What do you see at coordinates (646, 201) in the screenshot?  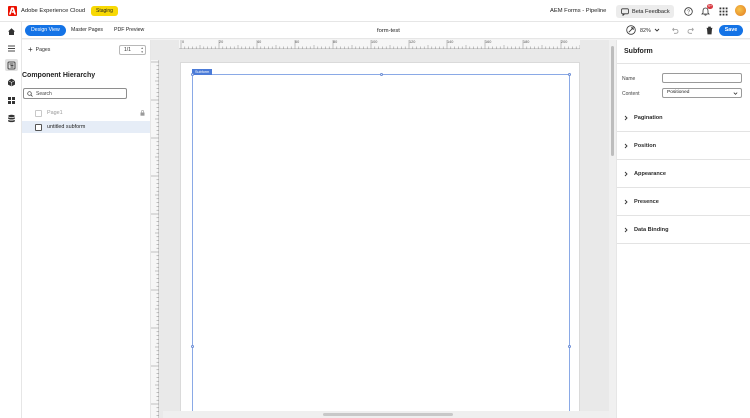 I see `section-label: Presence` at bounding box center [646, 201].